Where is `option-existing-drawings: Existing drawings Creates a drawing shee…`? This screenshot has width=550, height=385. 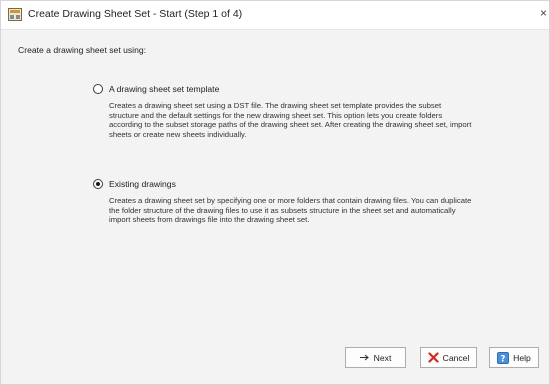 option-existing-drawings: Existing drawings Creates a drawing shee… is located at coordinates (283, 202).